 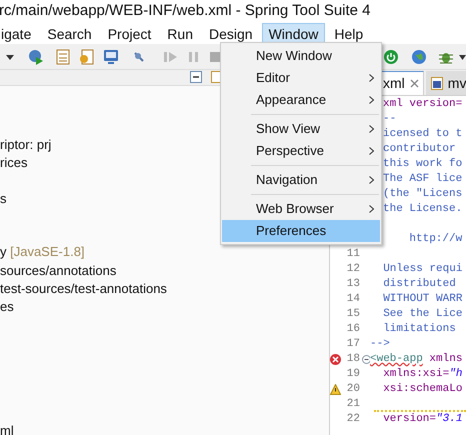 I want to click on line-number: 19, so click(x=353, y=374).